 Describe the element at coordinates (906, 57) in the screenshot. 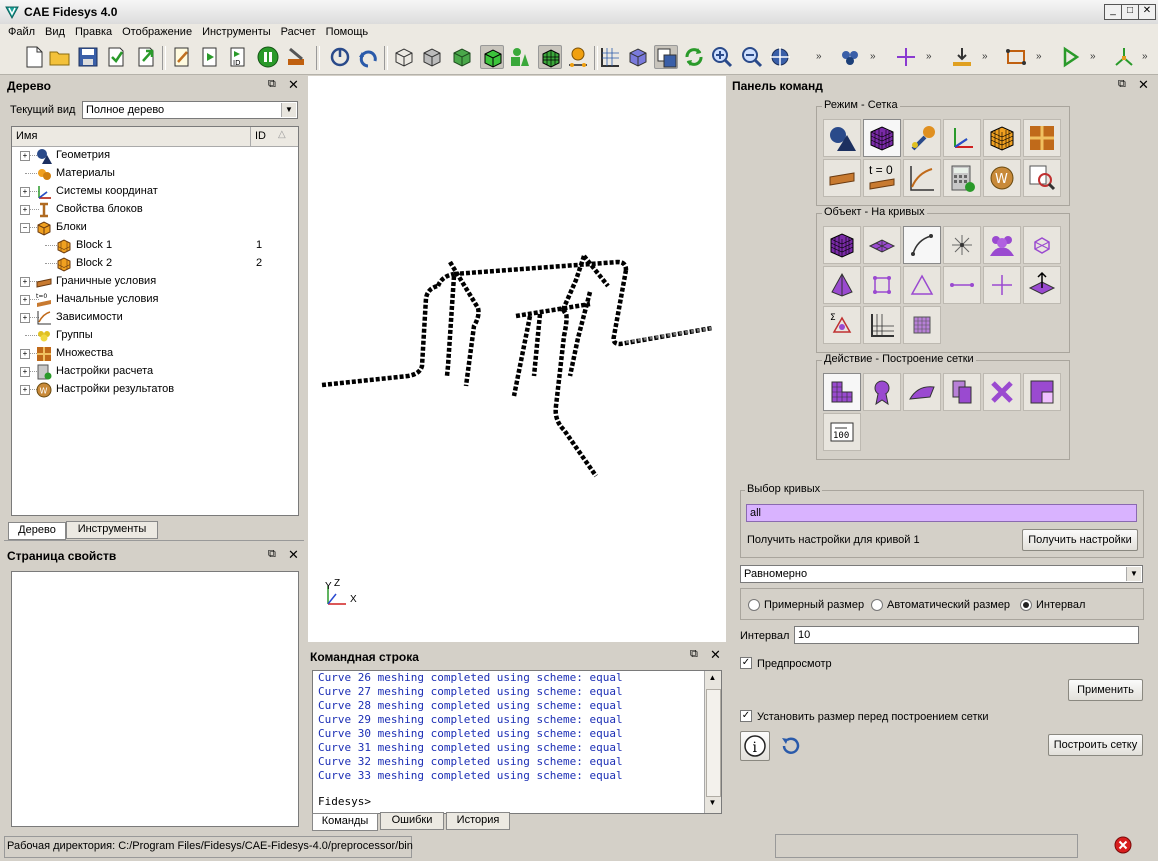

I see `crosshair-icon` at that location.